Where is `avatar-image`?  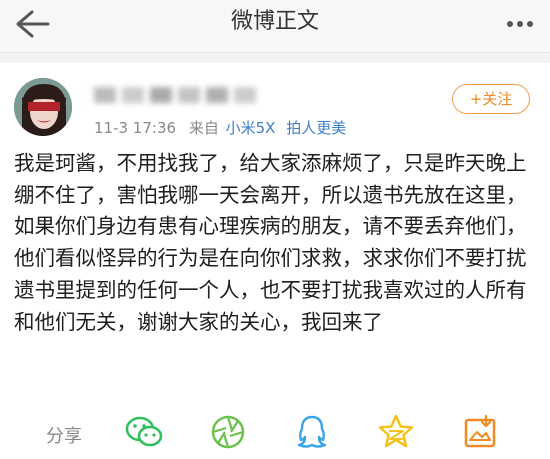 avatar-image is located at coordinates (43, 107).